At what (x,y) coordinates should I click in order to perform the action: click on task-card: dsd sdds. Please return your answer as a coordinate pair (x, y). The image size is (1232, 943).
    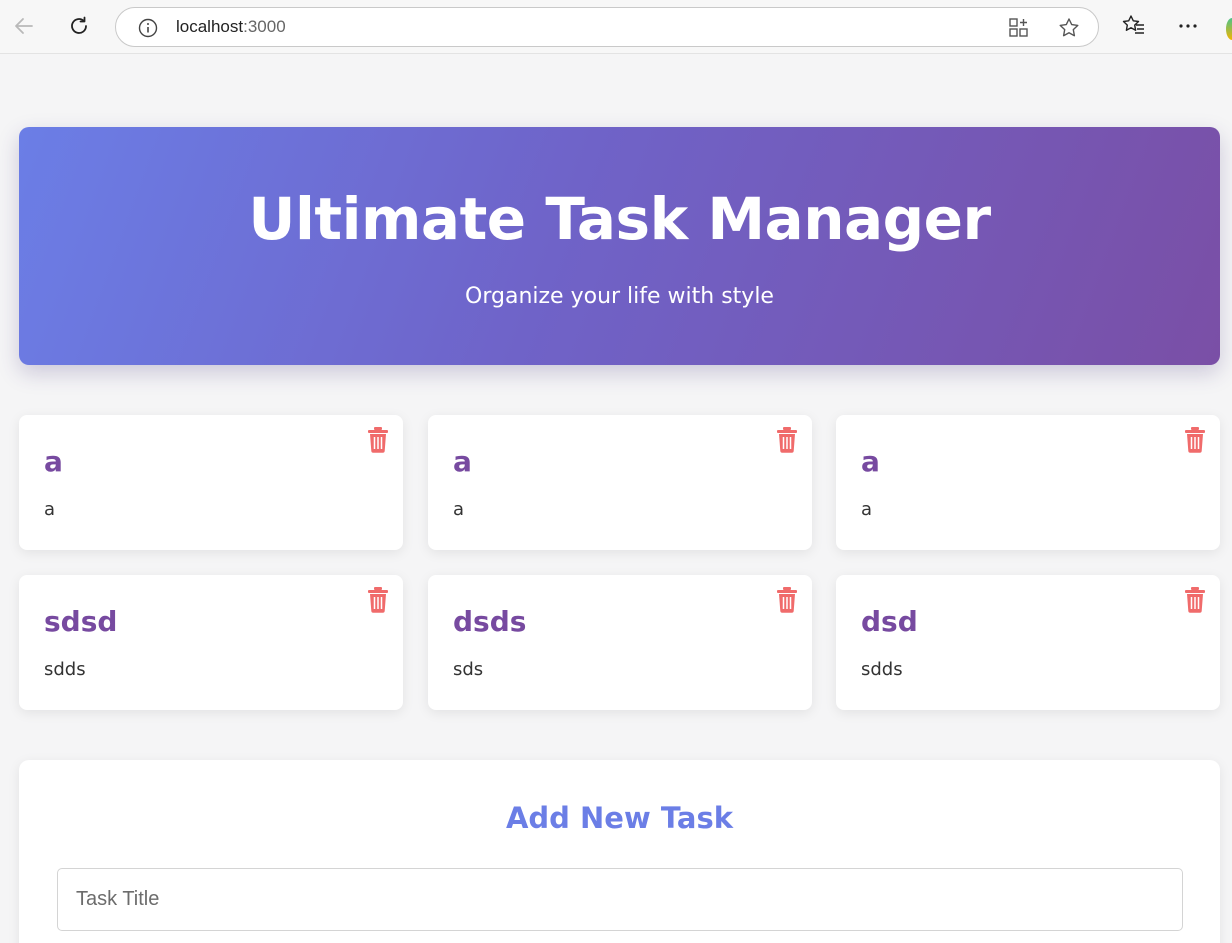
    Looking at the image, I should click on (1028, 642).